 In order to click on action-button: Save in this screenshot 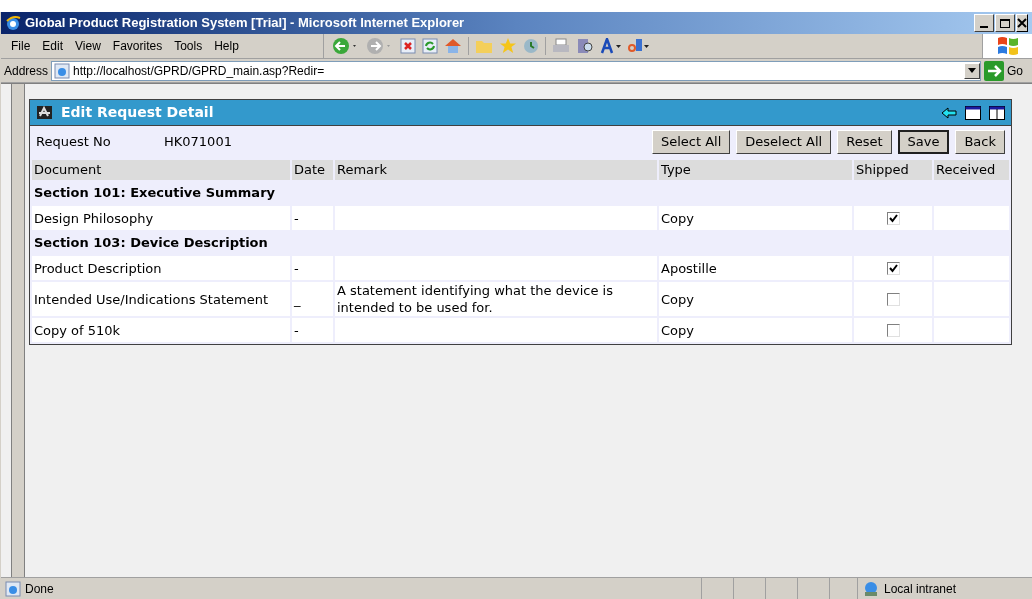, I will do `click(923, 142)`.